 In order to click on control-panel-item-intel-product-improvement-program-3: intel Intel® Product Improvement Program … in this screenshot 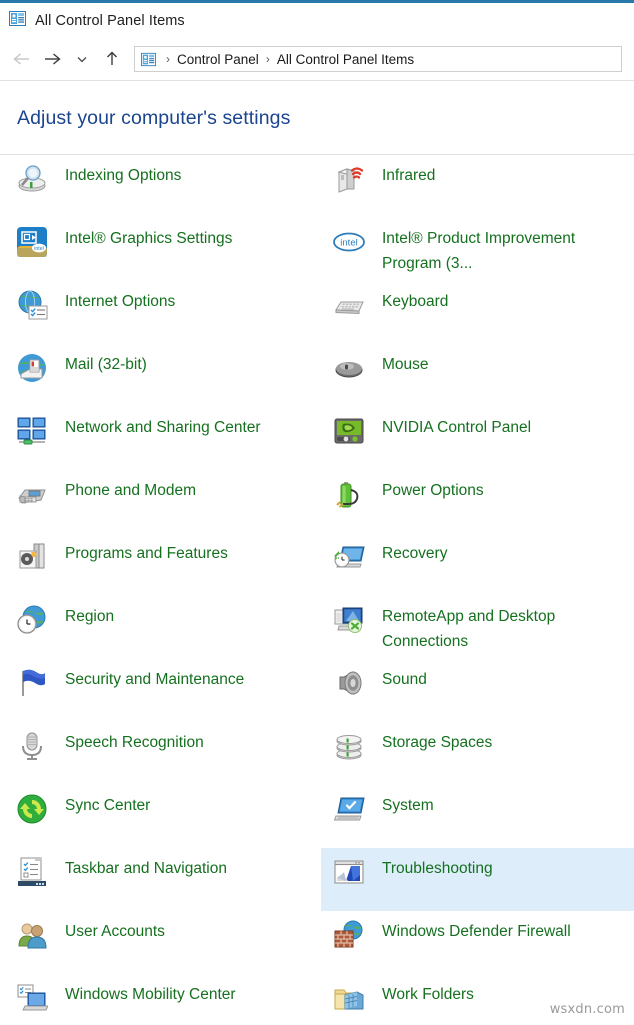, I will do `click(477, 249)`.